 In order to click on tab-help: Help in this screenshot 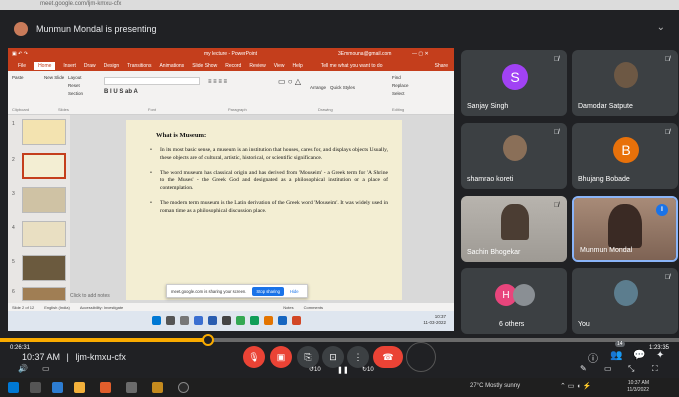, I will do `click(297, 66)`.